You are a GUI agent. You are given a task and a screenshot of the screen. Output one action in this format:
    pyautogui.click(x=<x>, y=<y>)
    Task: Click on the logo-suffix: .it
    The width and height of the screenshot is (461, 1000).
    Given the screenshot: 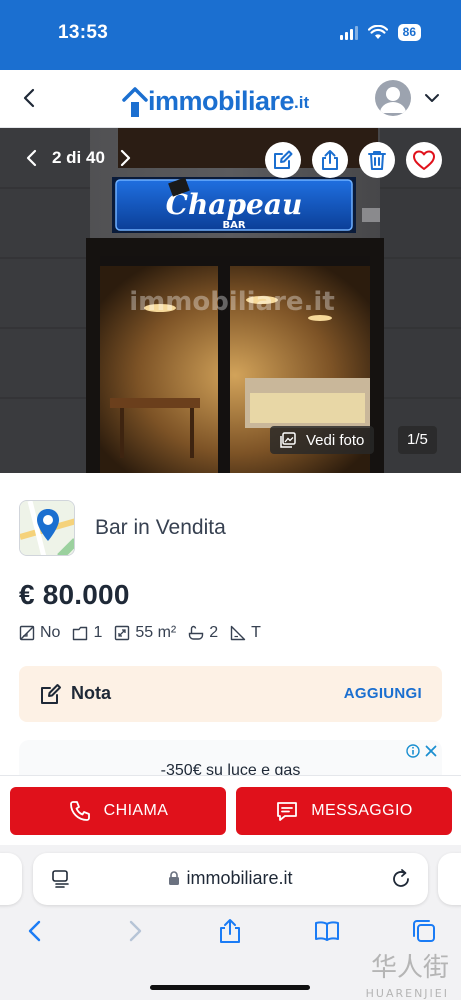 What is the action you would take?
    pyautogui.click(x=302, y=102)
    